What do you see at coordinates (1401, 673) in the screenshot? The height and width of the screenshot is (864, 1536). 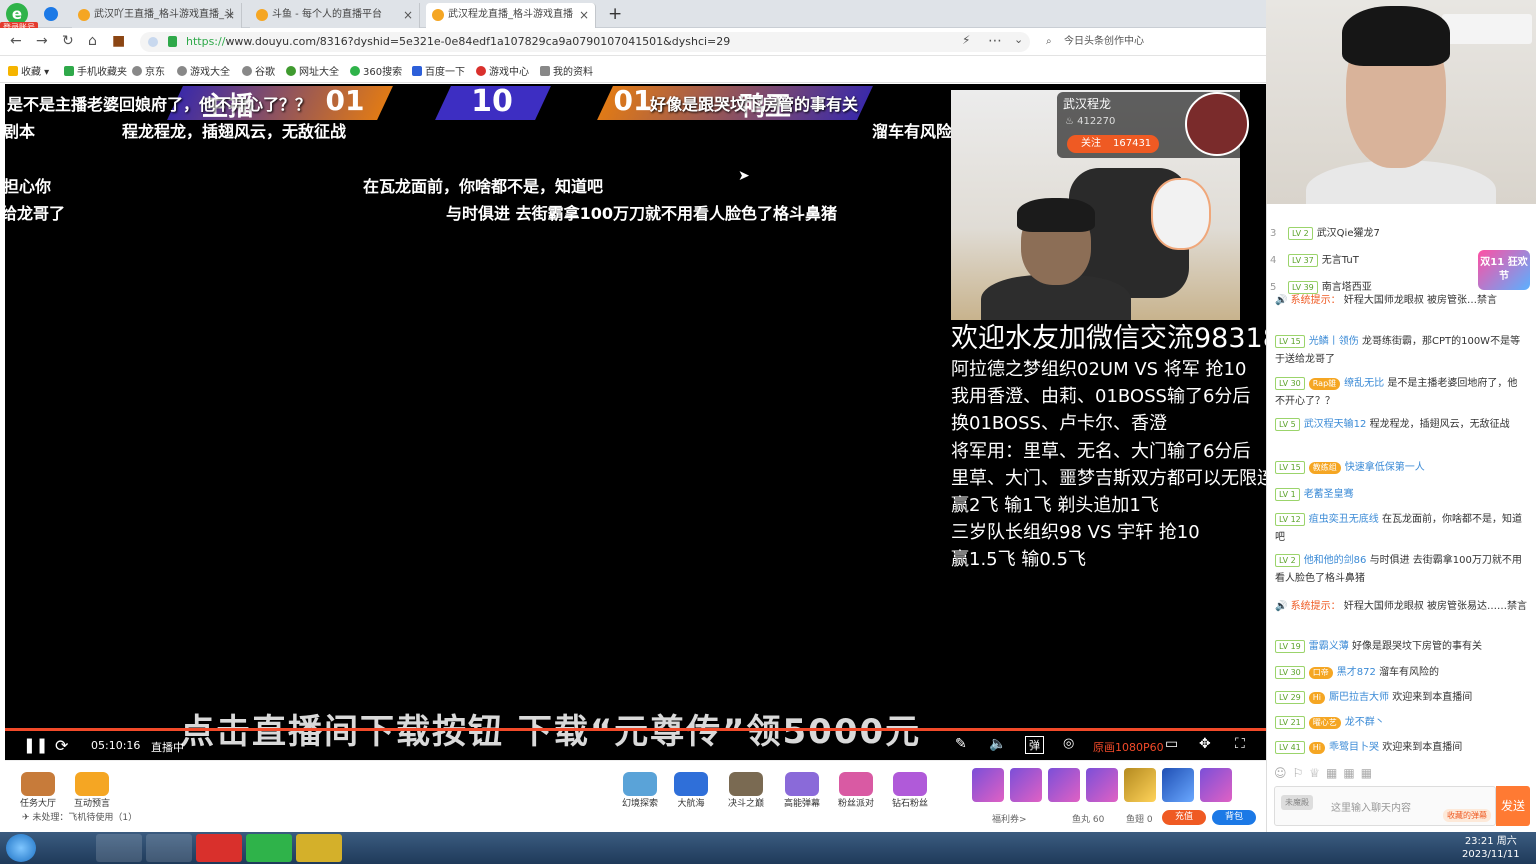 I see `chat-message: LV 30 口帝 黑才872 溜车有风险的` at bounding box center [1401, 673].